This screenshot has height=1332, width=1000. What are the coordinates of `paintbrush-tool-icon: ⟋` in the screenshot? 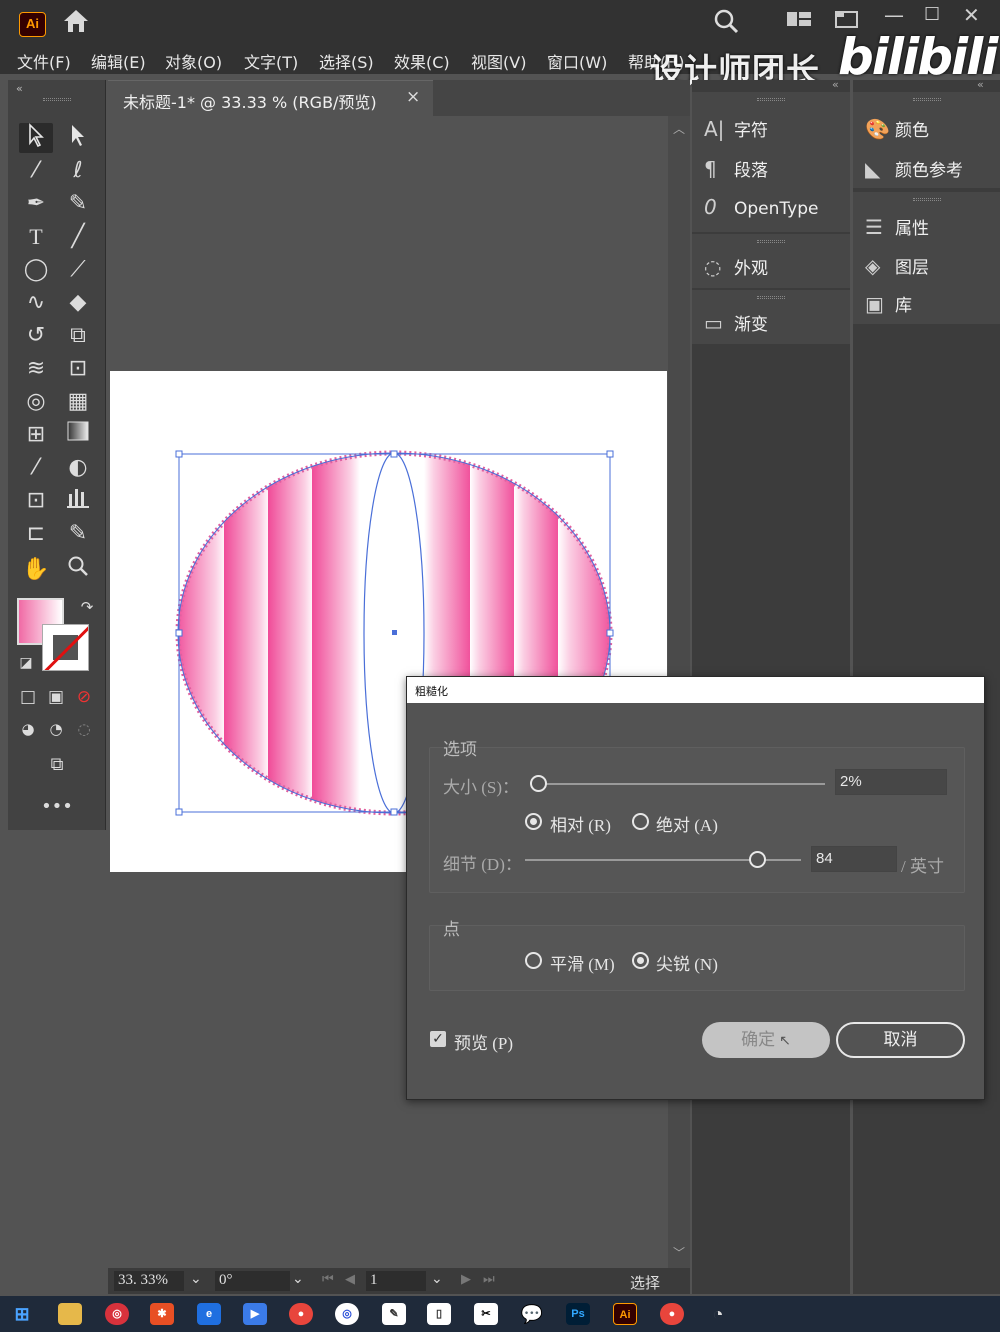 It's located at (78, 270).